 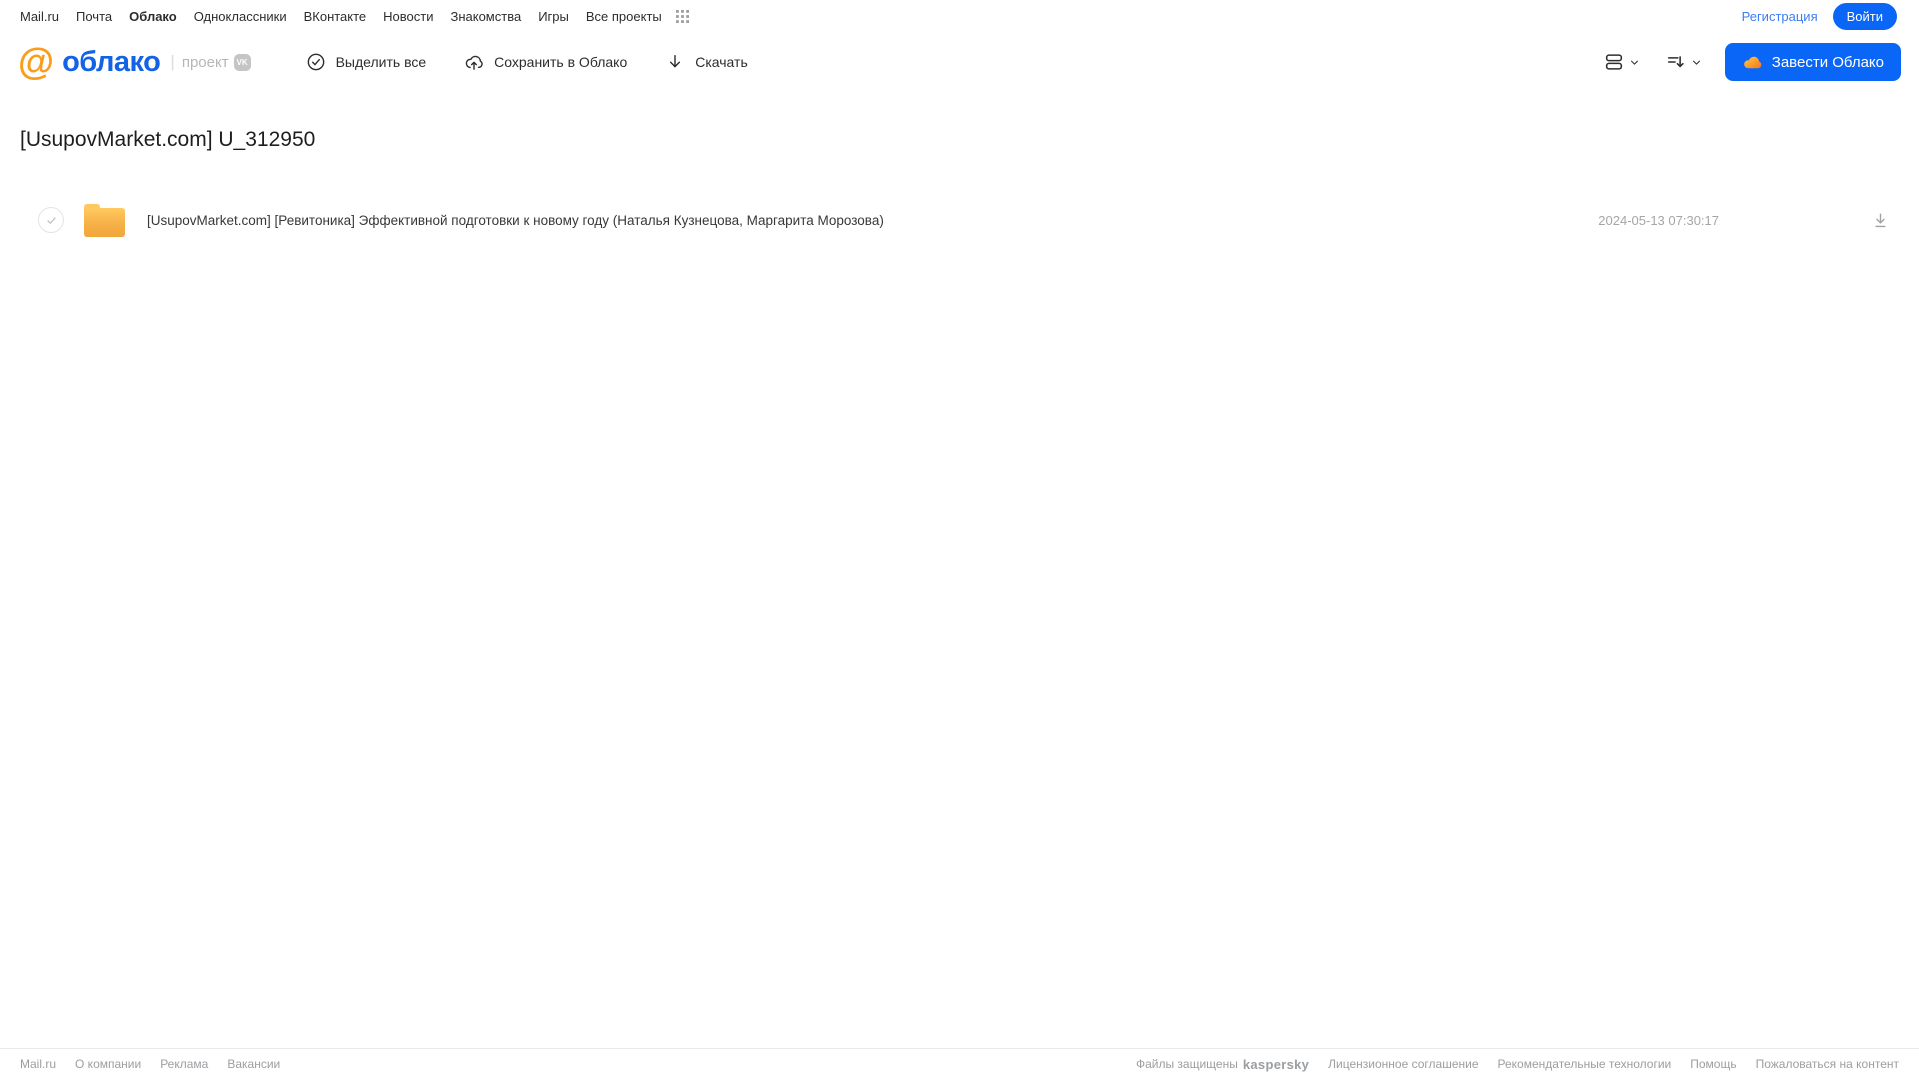 I want to click on footer-link-ads: Реклама, so click(x=184, y=1064).